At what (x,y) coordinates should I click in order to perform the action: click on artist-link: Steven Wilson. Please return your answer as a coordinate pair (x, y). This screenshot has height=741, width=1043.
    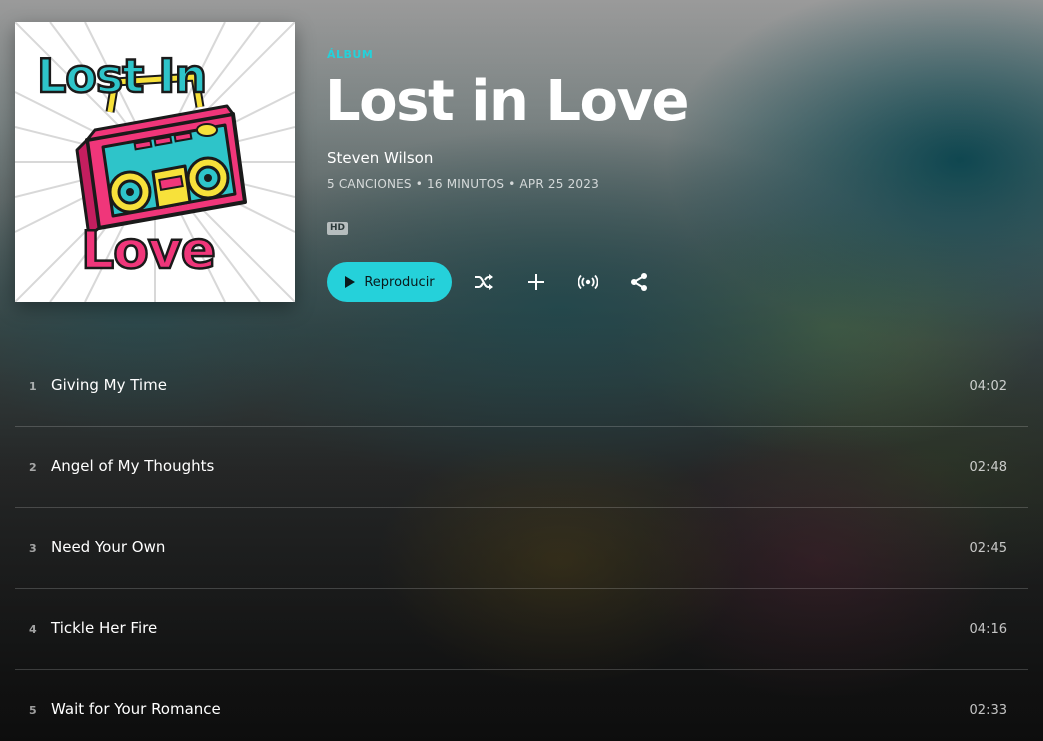
    Looking at the image, I should click on (380, 158).